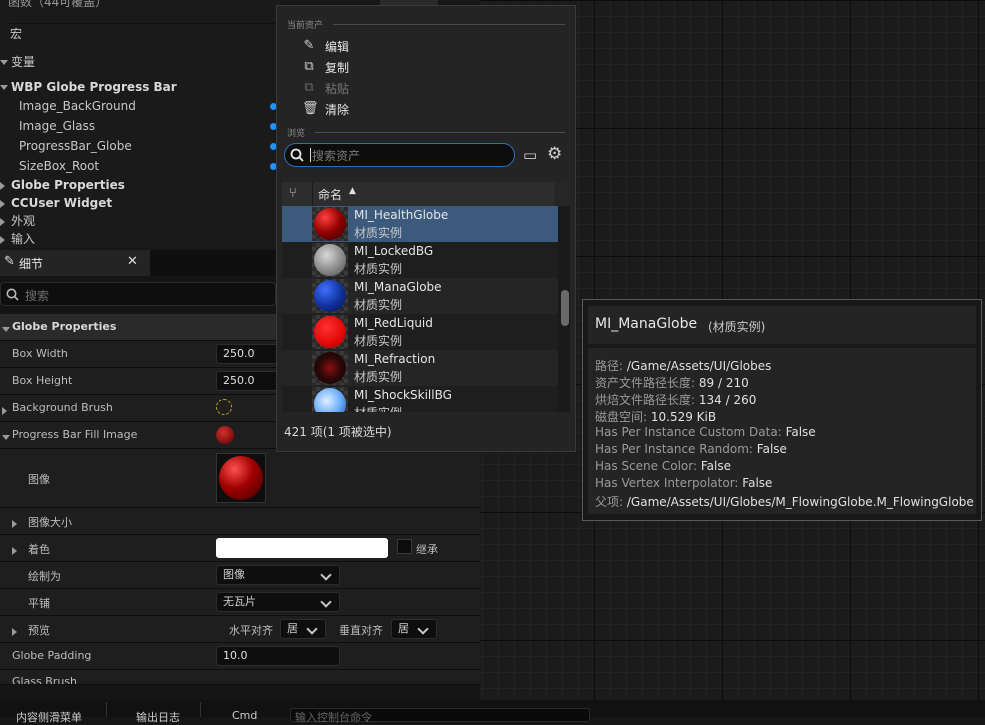  What do you see at coordinates (337, 67) in the screenshot?
I see `copy-menu-item: 复制` at bounding box center [337, 67].